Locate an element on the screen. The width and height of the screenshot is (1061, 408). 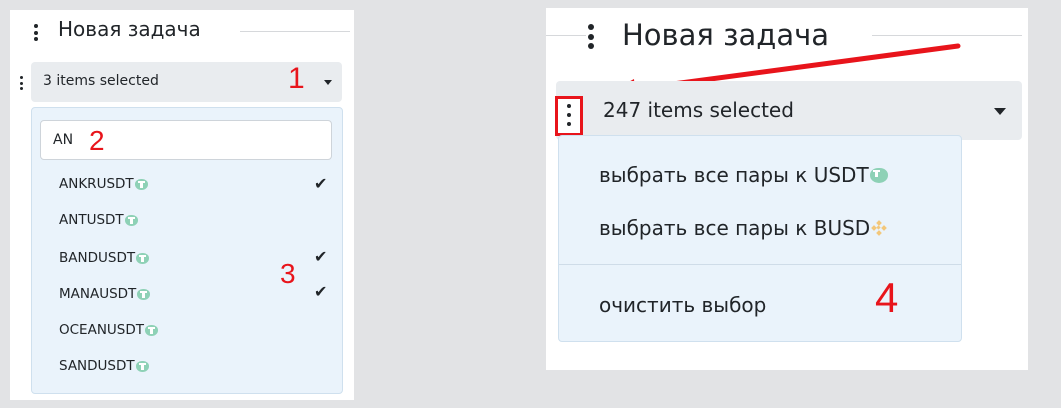
option-label: SANDUSDT is located at coordinates (97, 366).